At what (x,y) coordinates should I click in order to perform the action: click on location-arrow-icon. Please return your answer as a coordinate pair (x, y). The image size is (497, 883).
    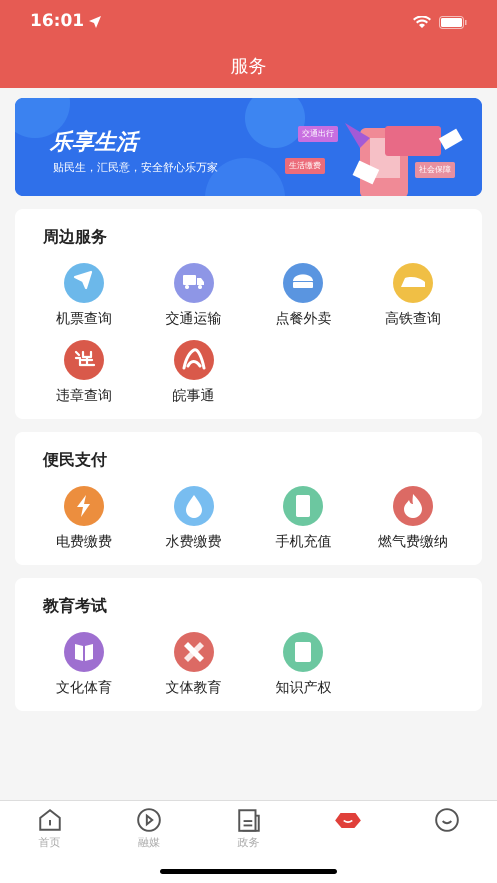
    Looking at the image, I should click on (95, 22).